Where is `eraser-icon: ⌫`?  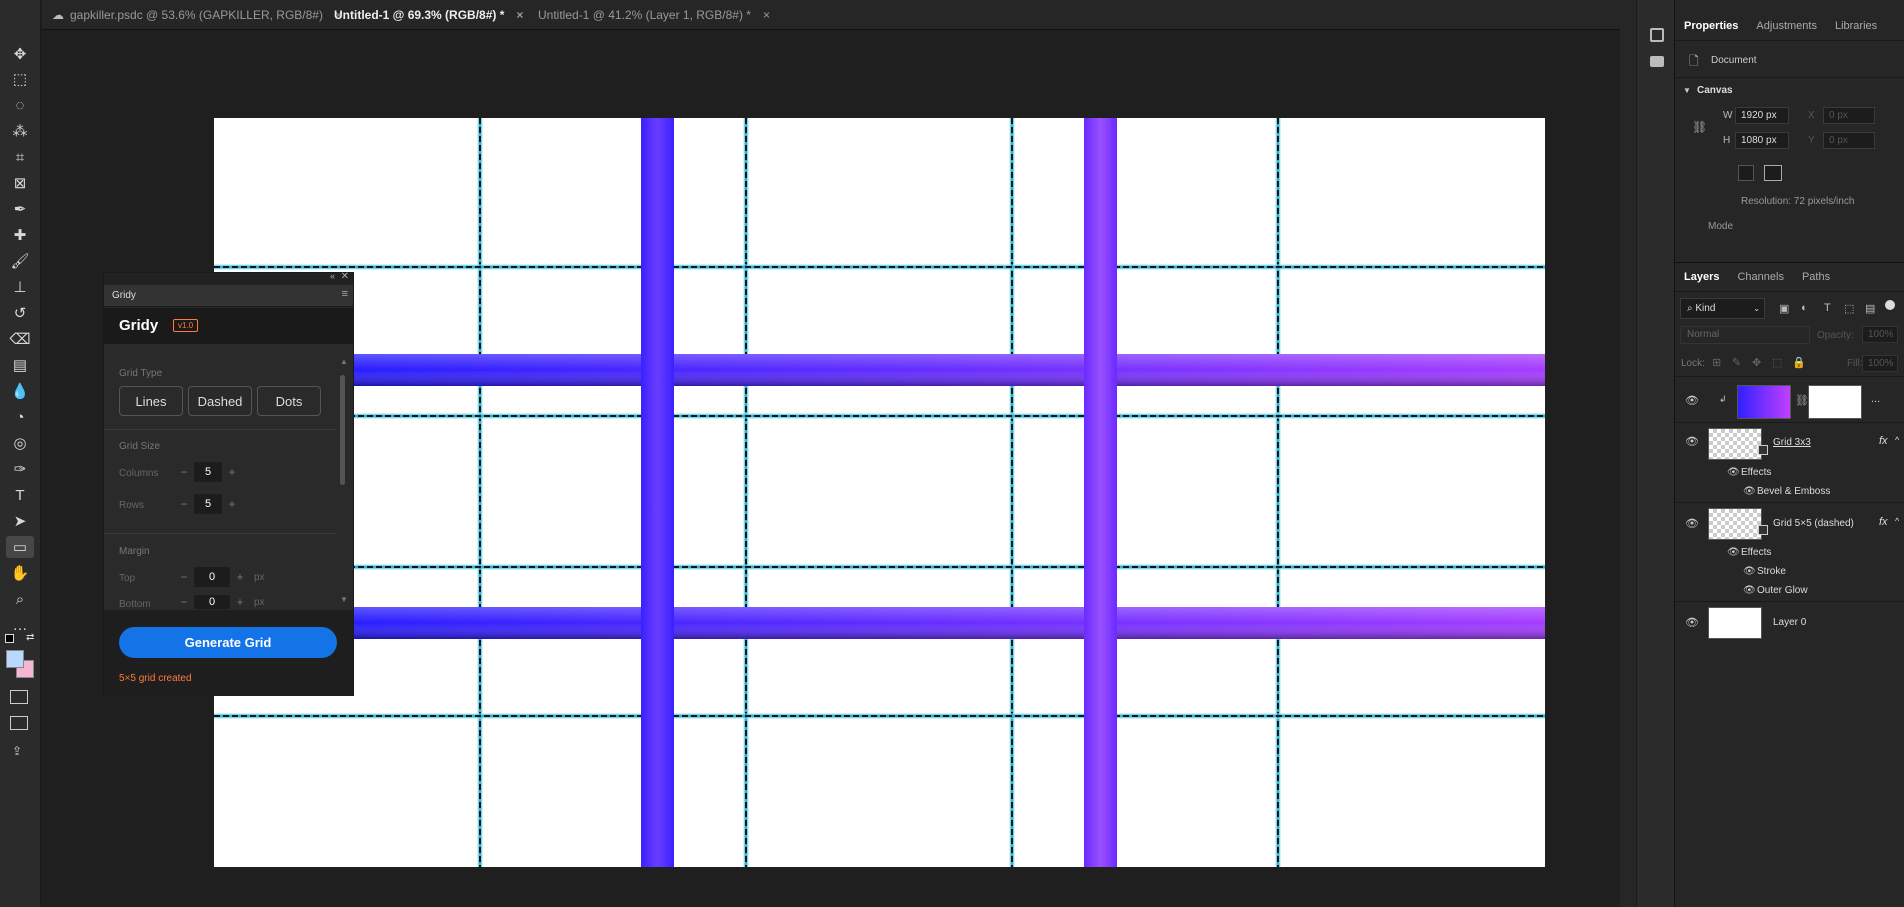
eraser-icon: ⌫ is located at coordinates (20, 339).